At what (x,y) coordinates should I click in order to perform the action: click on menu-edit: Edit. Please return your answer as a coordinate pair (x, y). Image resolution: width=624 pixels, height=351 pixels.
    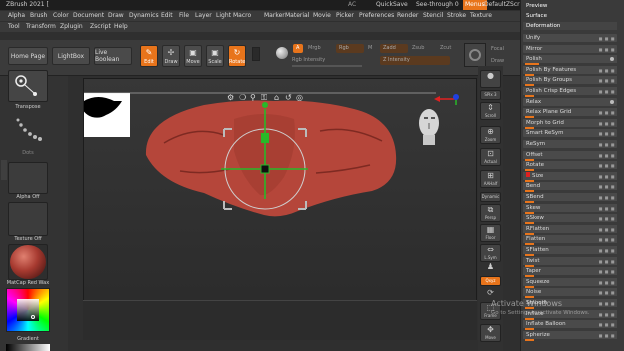
    Looking at the image, I should click on (167, 16).